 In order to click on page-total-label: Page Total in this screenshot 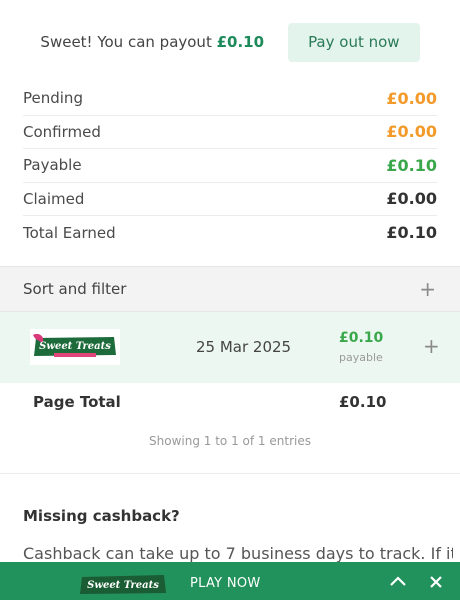, I will do `click(77, 402)`.